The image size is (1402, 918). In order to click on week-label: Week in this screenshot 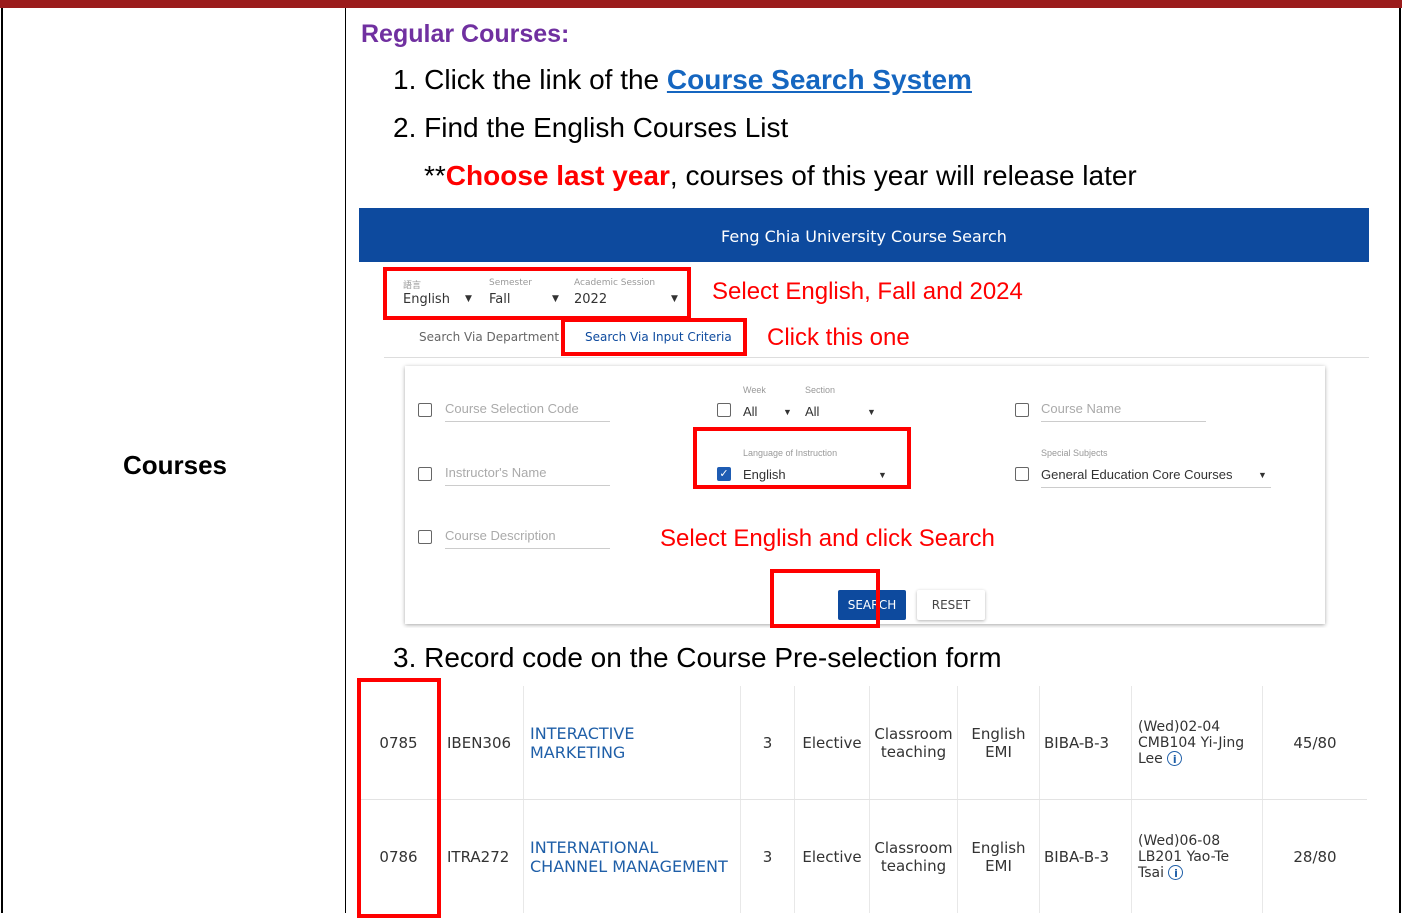, I will do `click(754, 390)`.